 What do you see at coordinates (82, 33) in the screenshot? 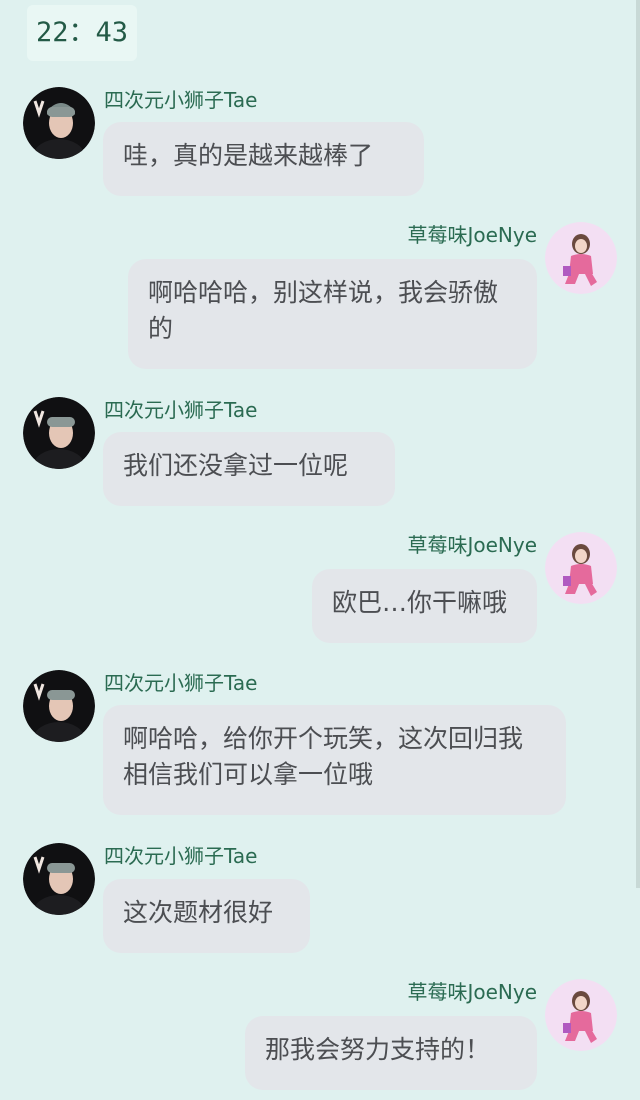
I see `timestamp: 22：43` at bounding box center [82, 33].